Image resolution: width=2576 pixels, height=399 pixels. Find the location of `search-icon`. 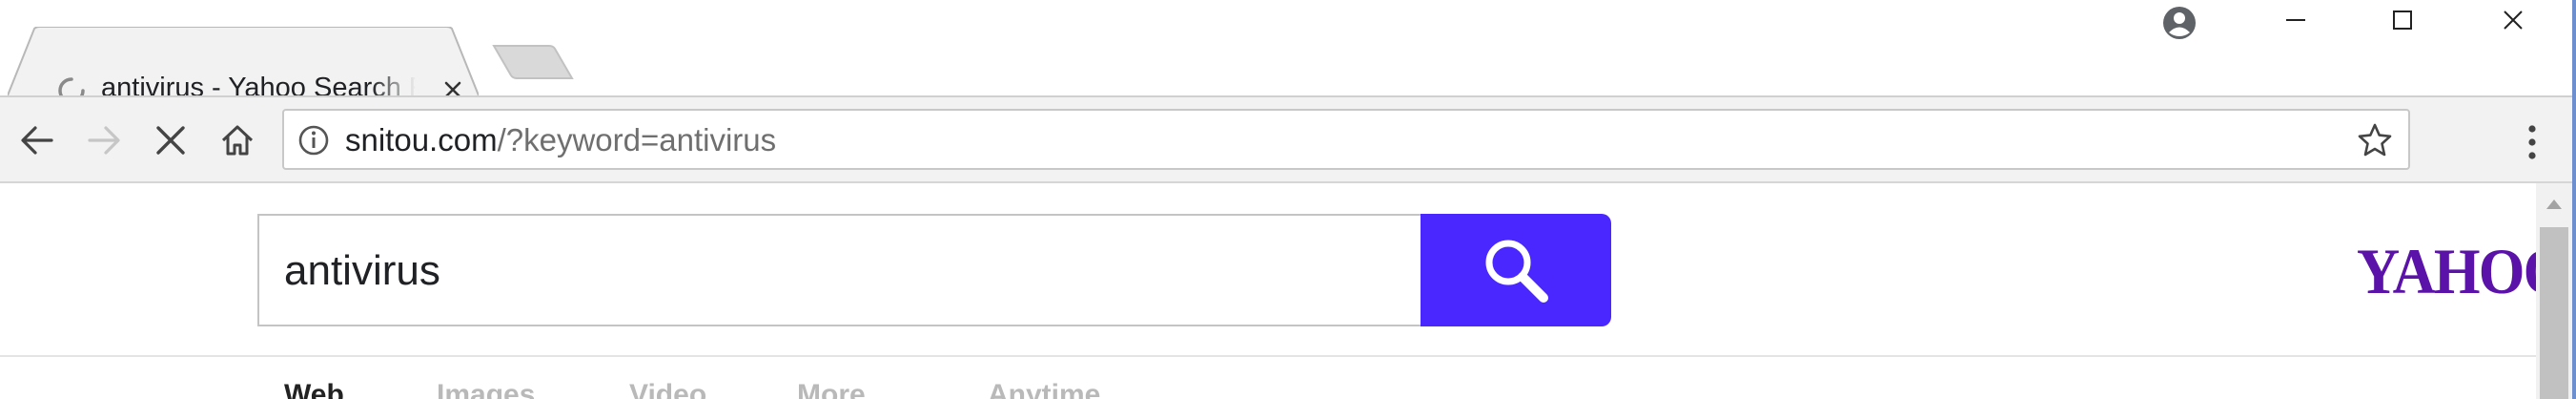

search-icon is located at coordinates (1516, 271).